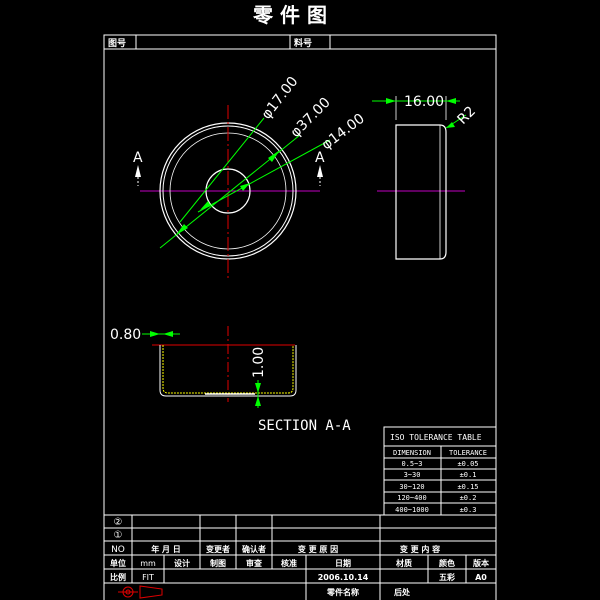  What do you see at coordinates (342, 592) in the screenshot?
I see `part-name-label: 零件名称` at bounding box center [342, 592].